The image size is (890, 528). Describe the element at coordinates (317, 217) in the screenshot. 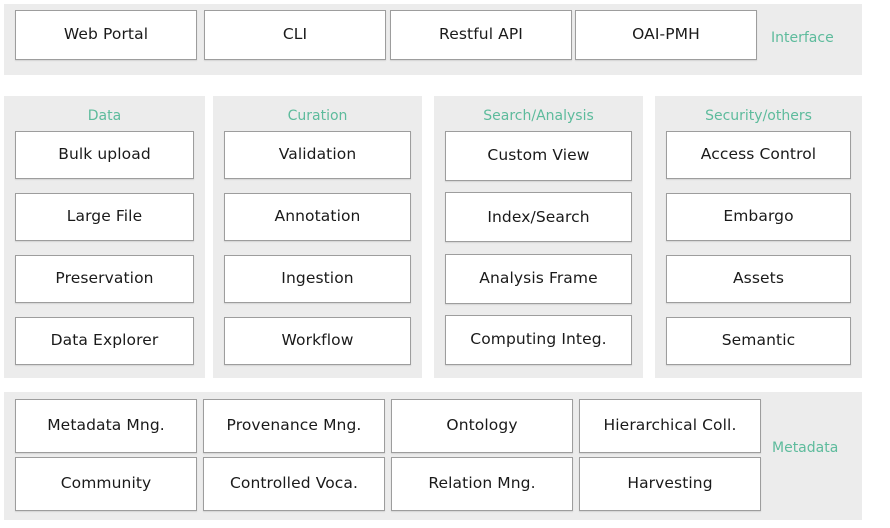

I see `curation-item-annotation: Annotation` at that location.